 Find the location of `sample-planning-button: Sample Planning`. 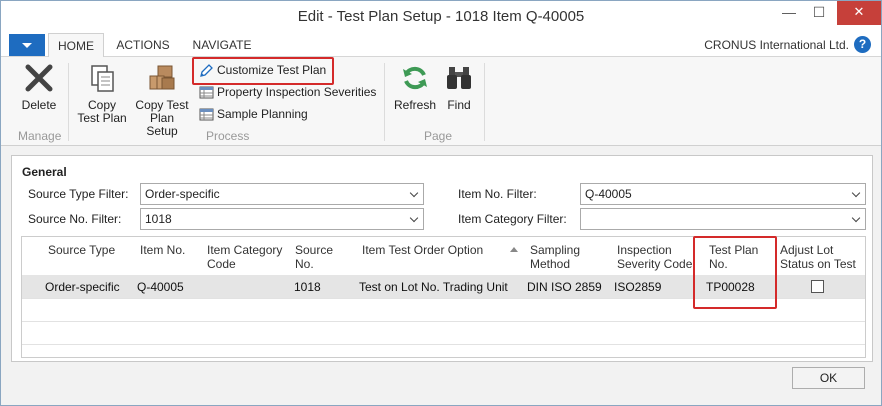

sample-planning-button: Sample Planning is located at coordinates (257, 114).